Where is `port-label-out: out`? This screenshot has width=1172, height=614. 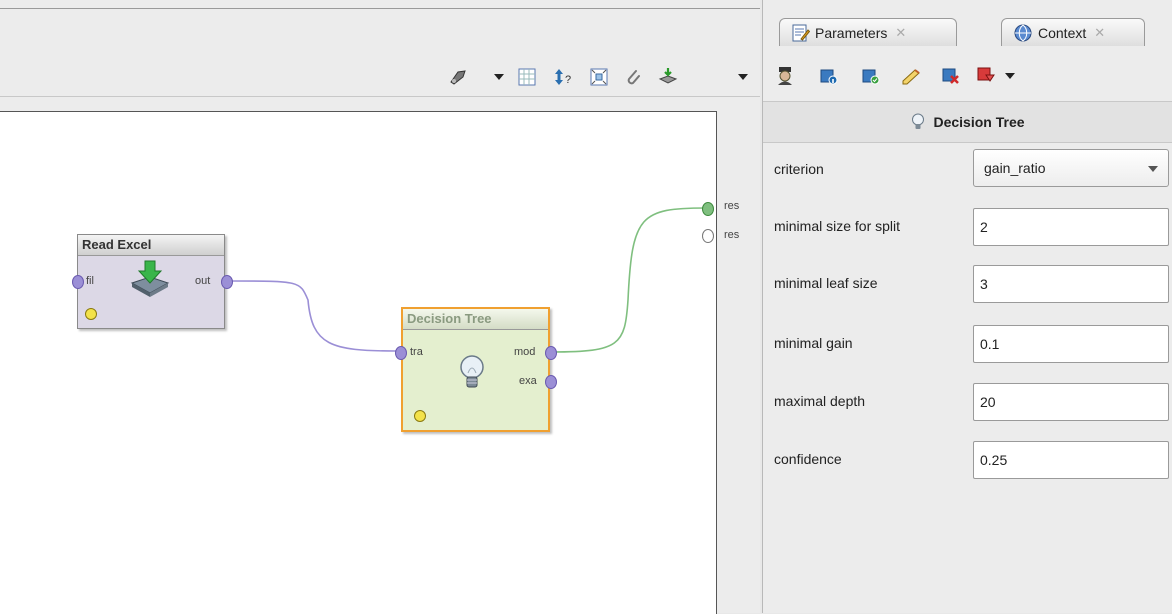 port-label-out: out is located at coordinates (203, 281).